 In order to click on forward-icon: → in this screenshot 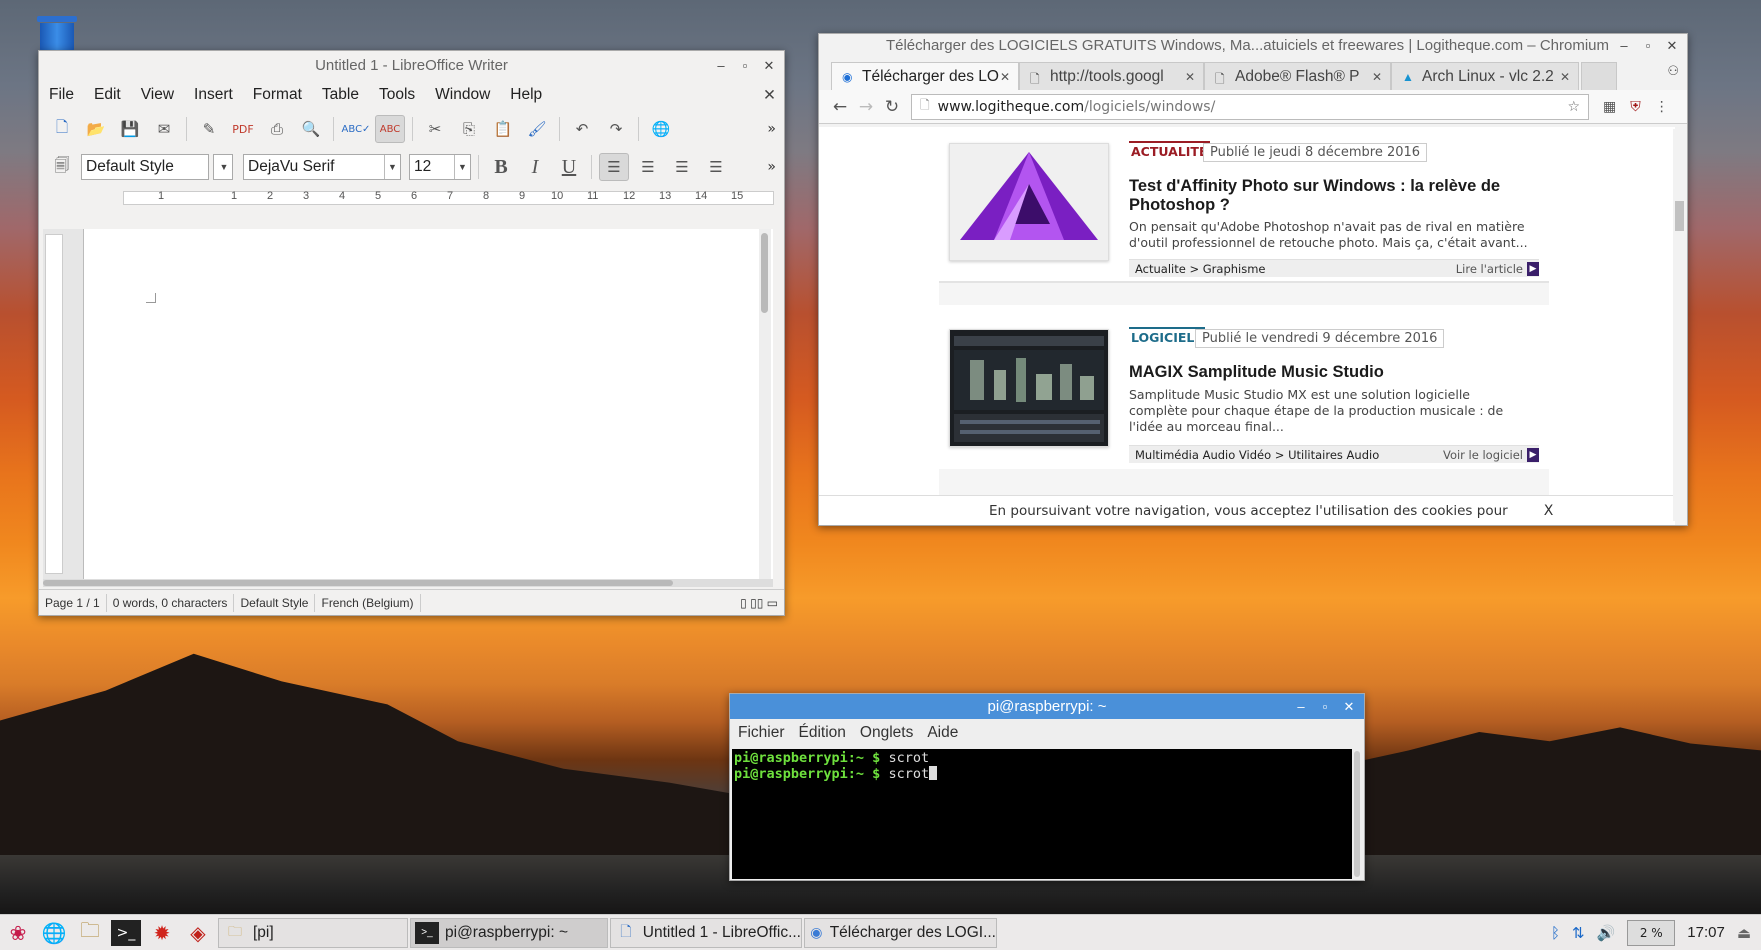, I will do `click(866, 107)`.